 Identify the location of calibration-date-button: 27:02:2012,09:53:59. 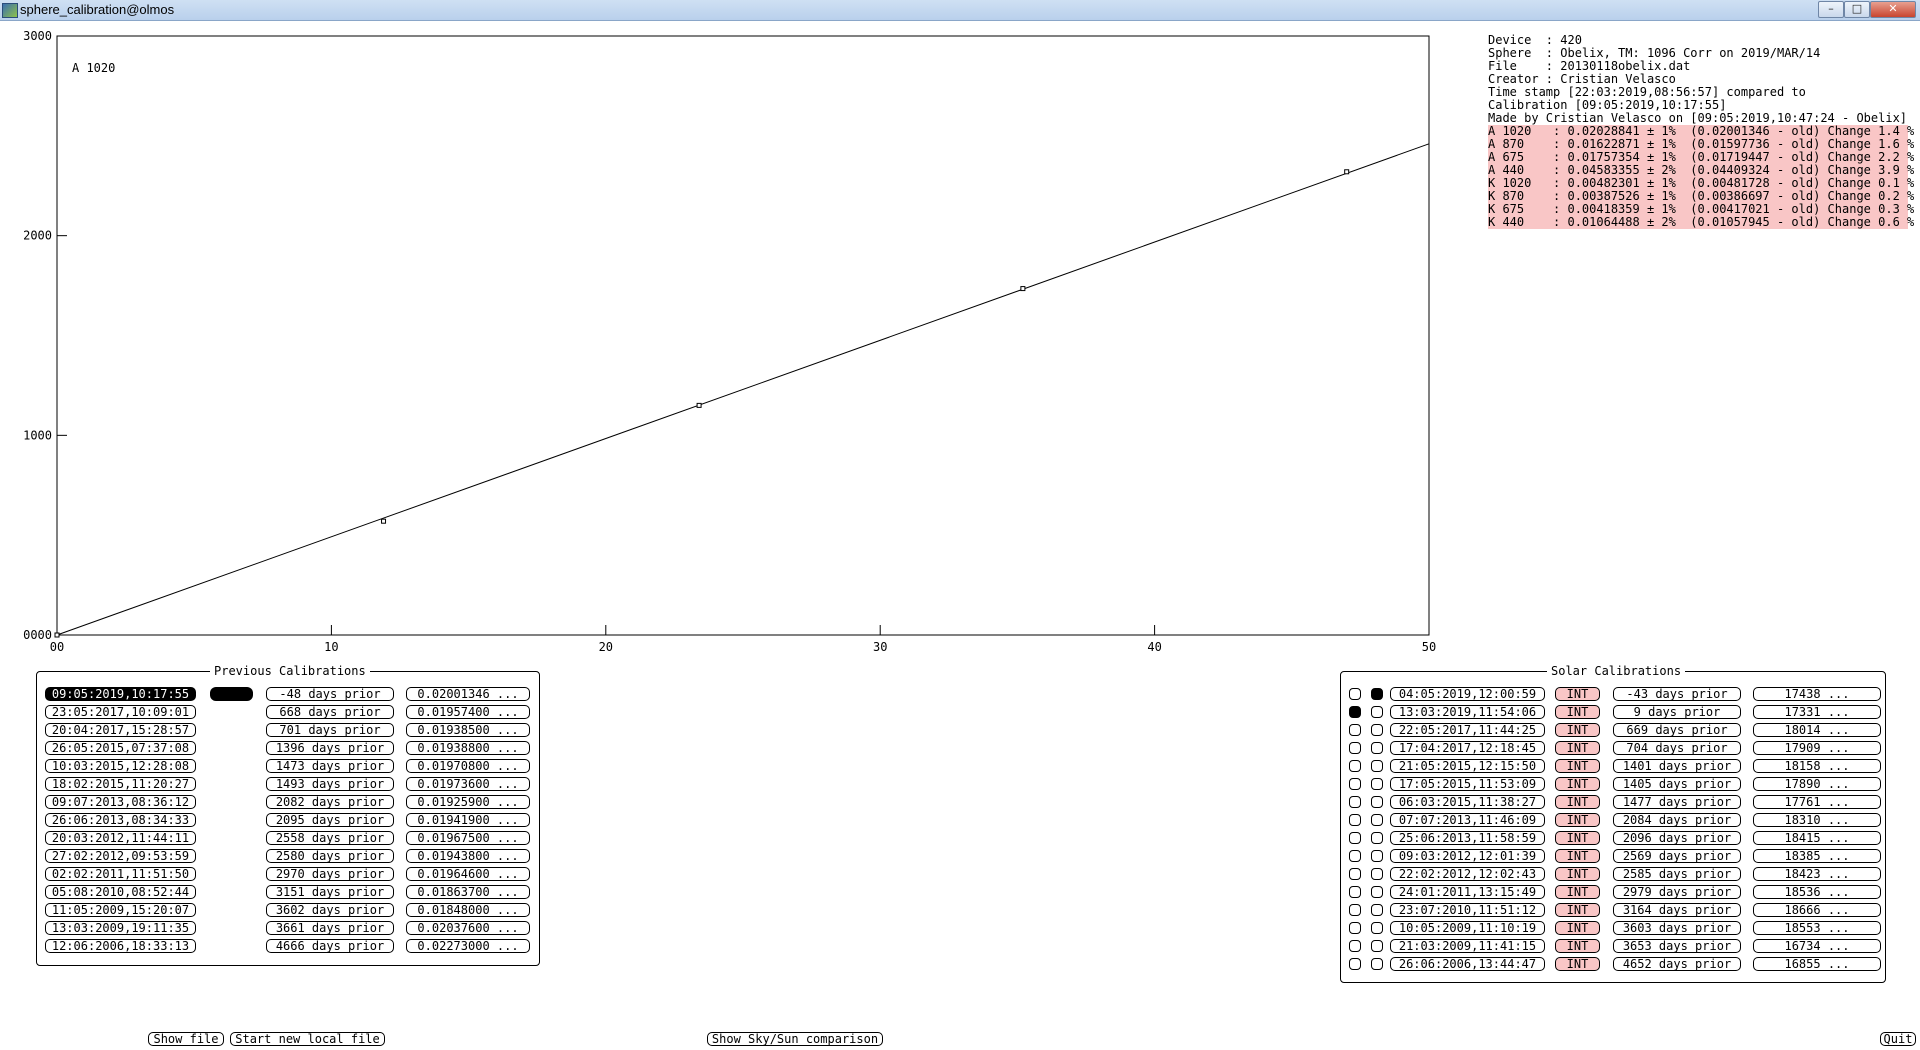
(120, 856).